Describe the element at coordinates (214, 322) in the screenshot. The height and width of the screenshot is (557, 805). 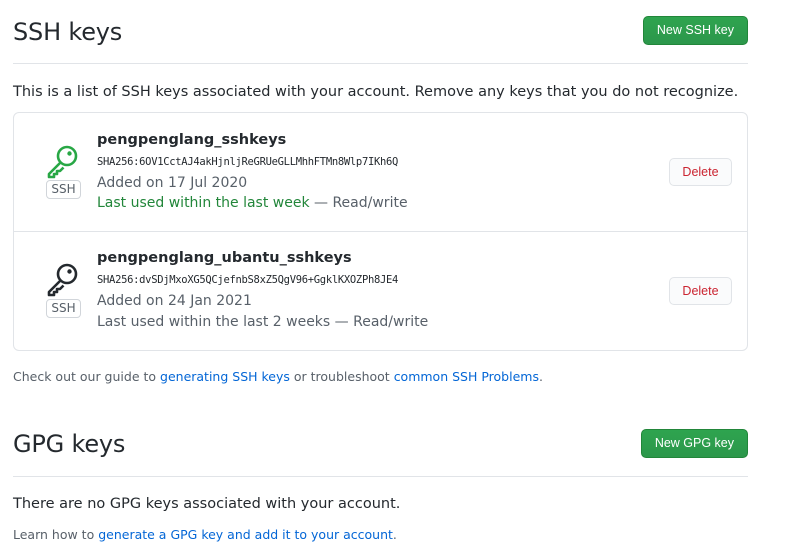
I see `ssh-key-last-used: Last used within the last 2 weeks` at that location.